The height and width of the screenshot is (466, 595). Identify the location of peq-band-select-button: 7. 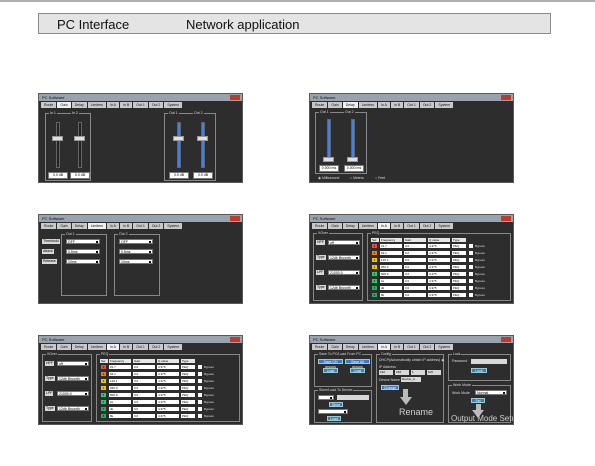
(103, 409).